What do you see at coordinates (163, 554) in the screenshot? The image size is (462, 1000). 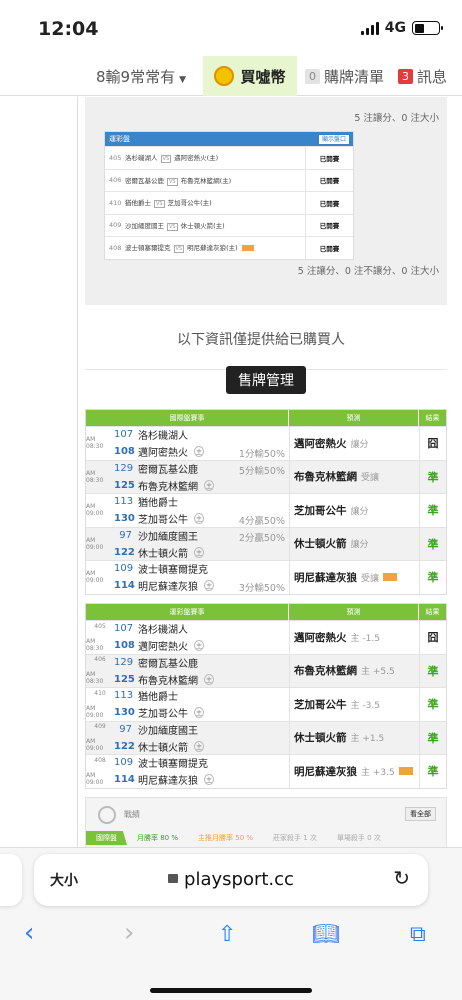 I see `home-team: 休士頓火箭` at bounding box center [163, 554].